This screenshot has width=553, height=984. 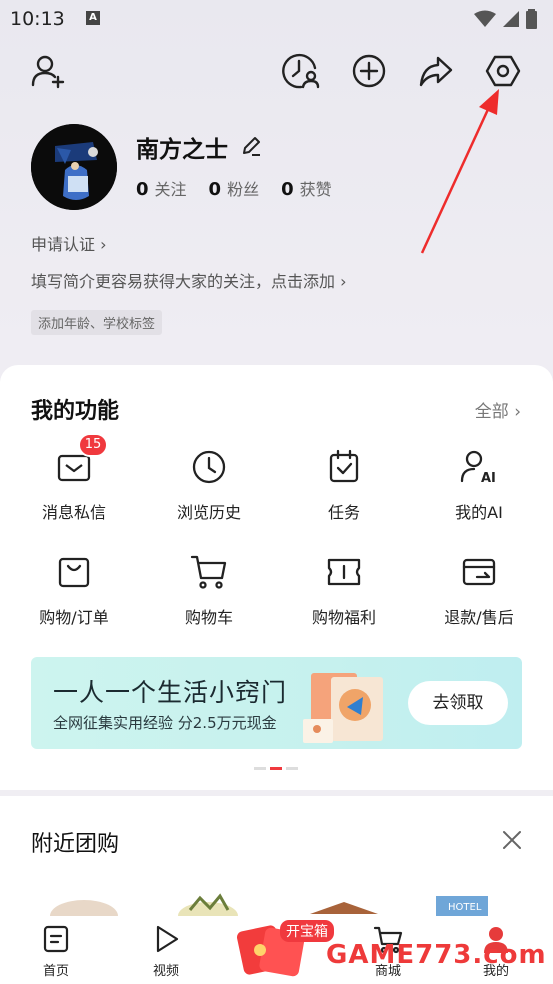 What do you see at coordinates (436, 71) in the screenshot?
I see `share-icon` at bounding box center [436, 71].